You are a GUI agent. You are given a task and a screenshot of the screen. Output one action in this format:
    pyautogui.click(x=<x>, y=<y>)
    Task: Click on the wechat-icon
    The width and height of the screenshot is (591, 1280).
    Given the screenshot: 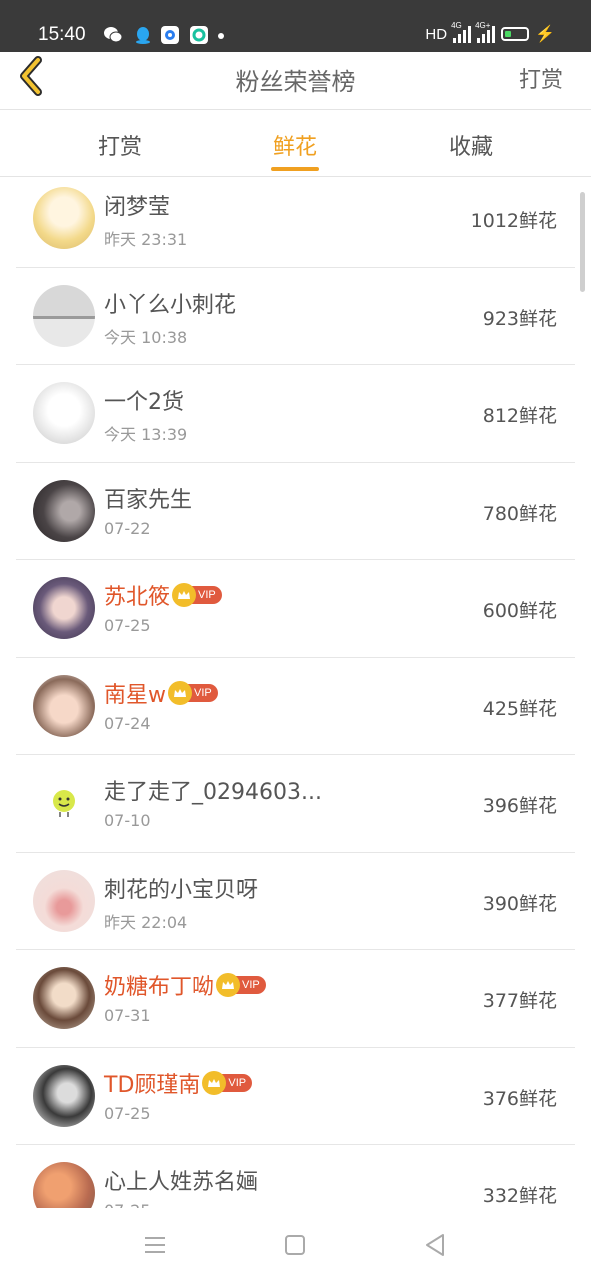 What is the action you would take?
    pyautogui.click(x=113, y=35)
    